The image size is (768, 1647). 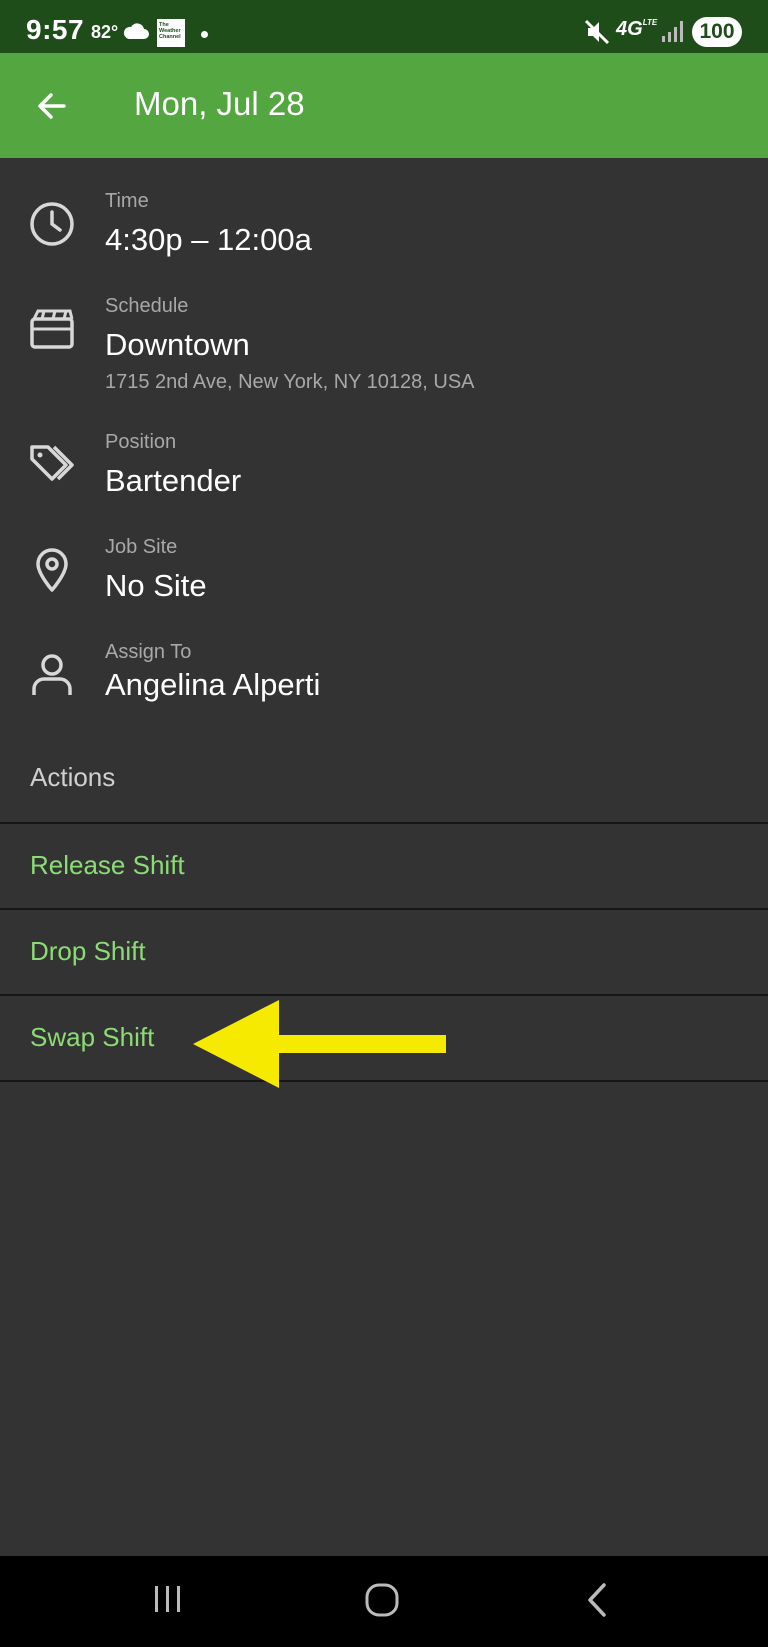 I want to click on actions-header: Actions, so click(x=73, y=777).